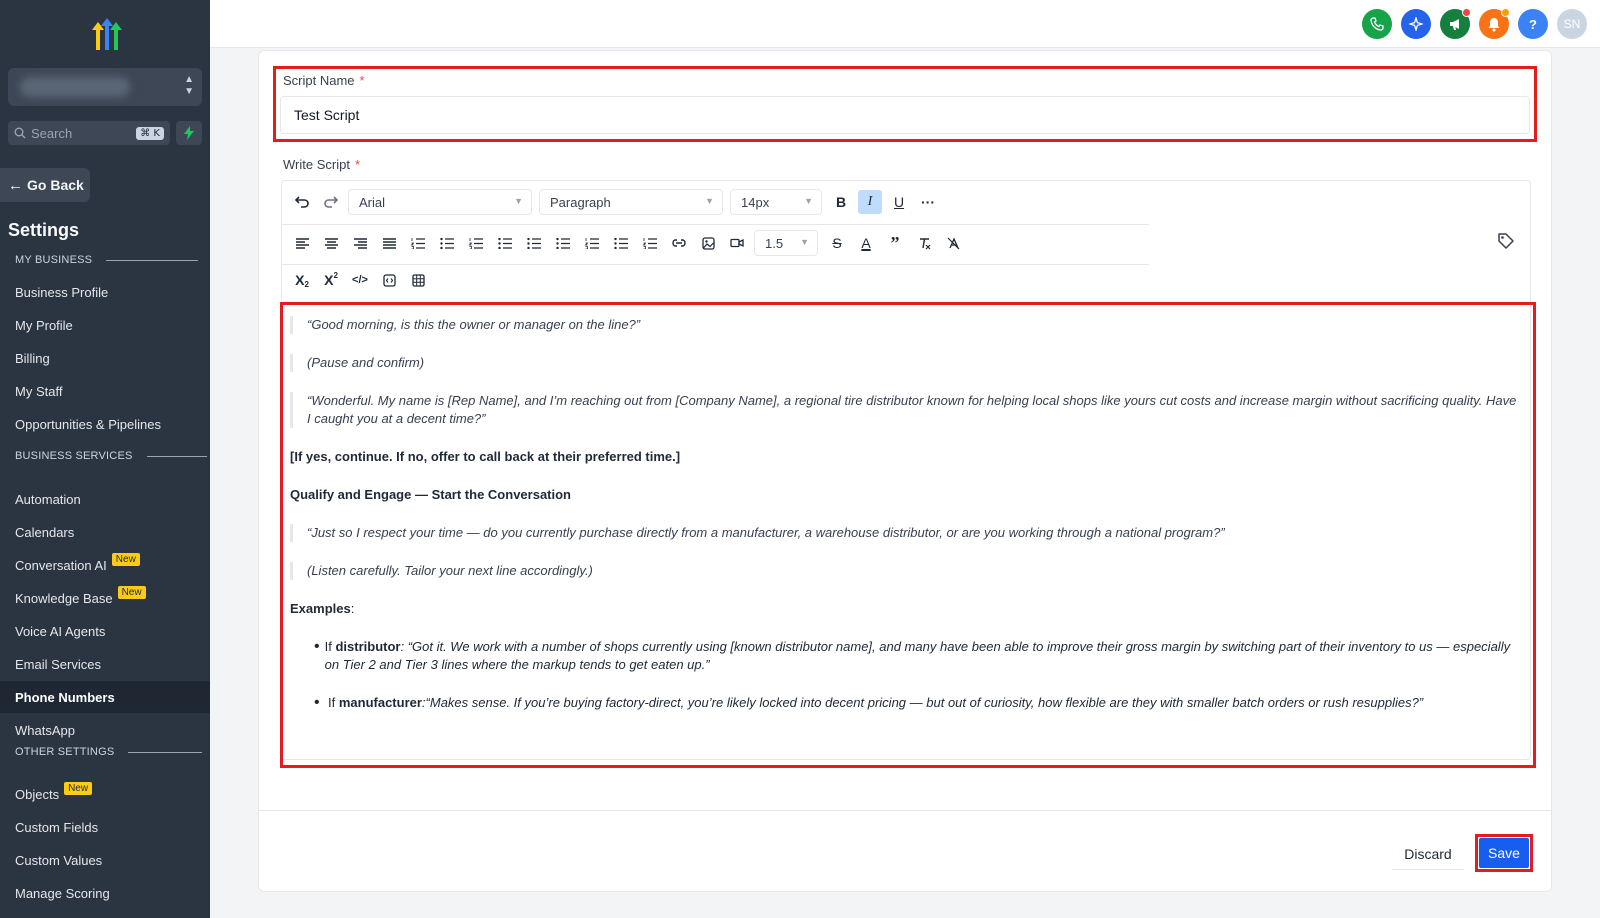 The height and width of the screenshot is (918, 1600). I want to click on sidebar-item-opportunities: Opportunities & Pipelines, so click(105, 424).